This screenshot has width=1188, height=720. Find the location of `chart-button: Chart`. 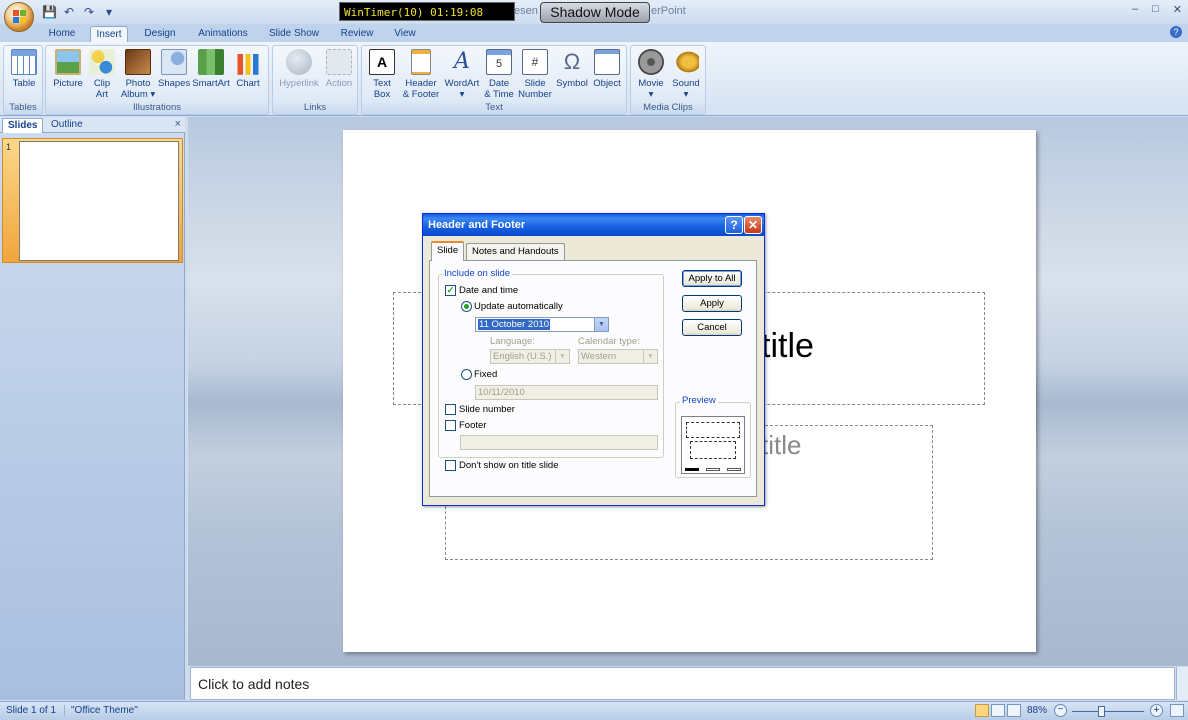

chart-button: Chart is located at coordinates (248, 69).